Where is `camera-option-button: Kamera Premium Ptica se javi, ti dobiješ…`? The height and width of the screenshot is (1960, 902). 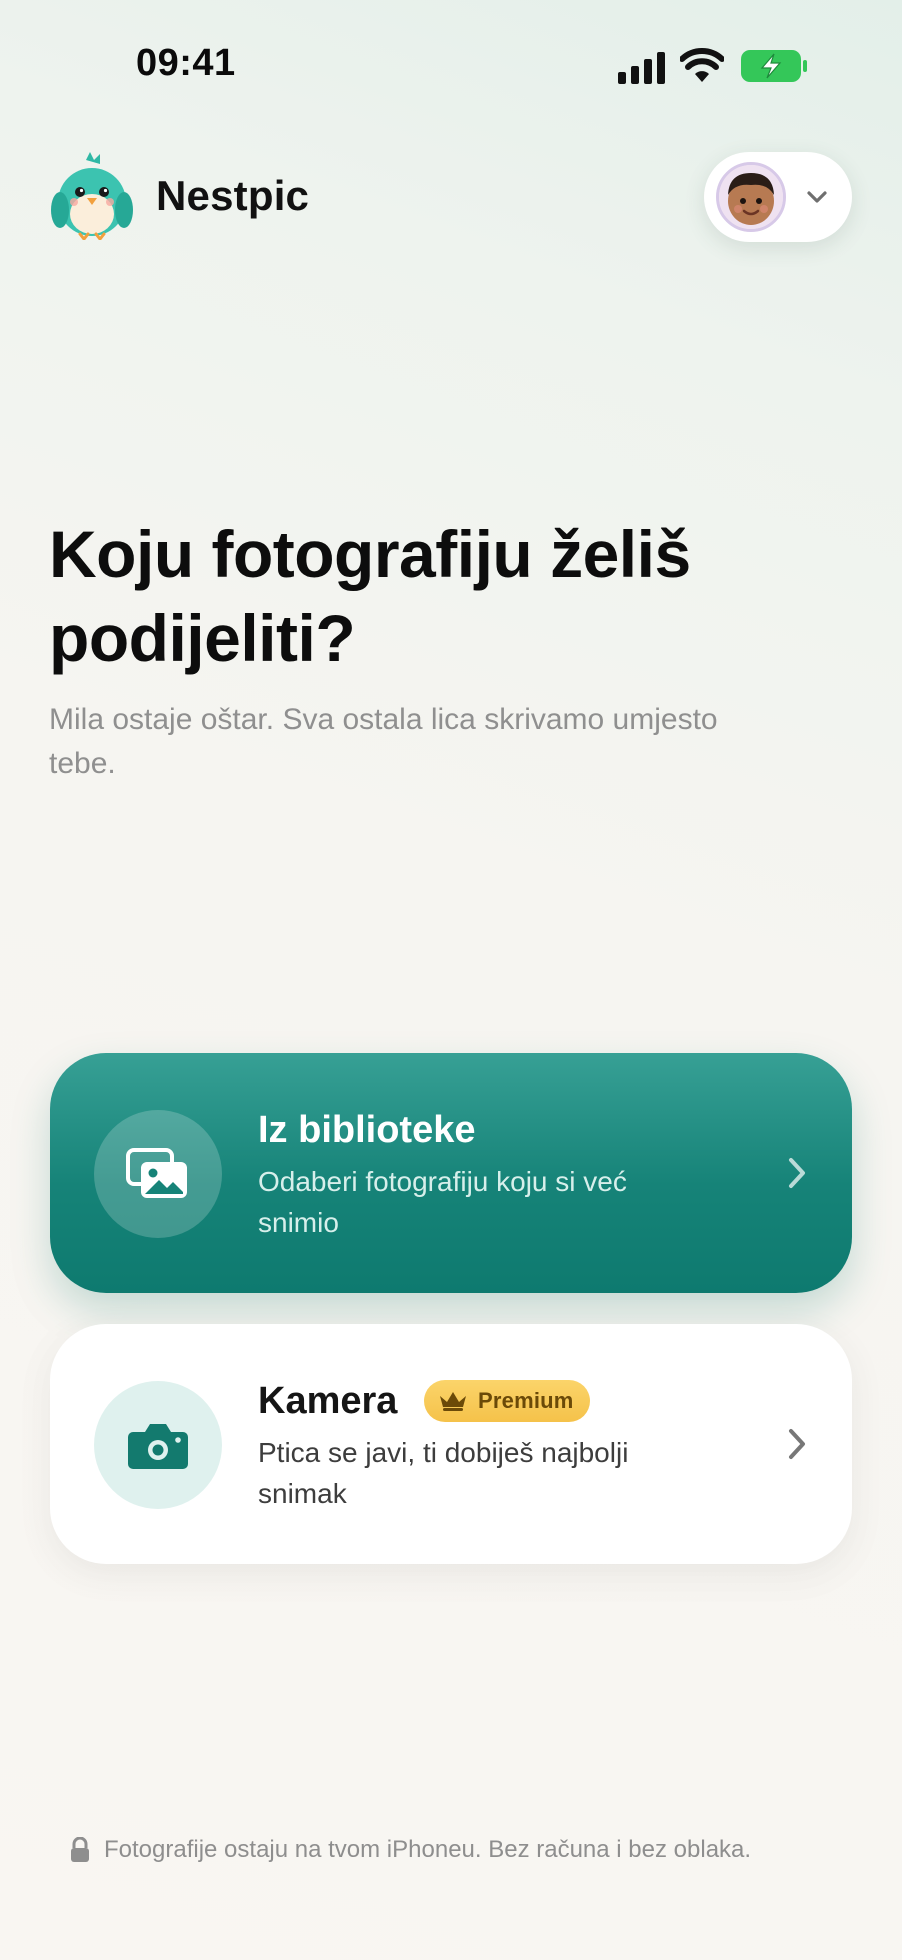
camera-option-button: Kamera Premium Ptica se javi, ti dobiješ… is located at coordinates (451, 1444).